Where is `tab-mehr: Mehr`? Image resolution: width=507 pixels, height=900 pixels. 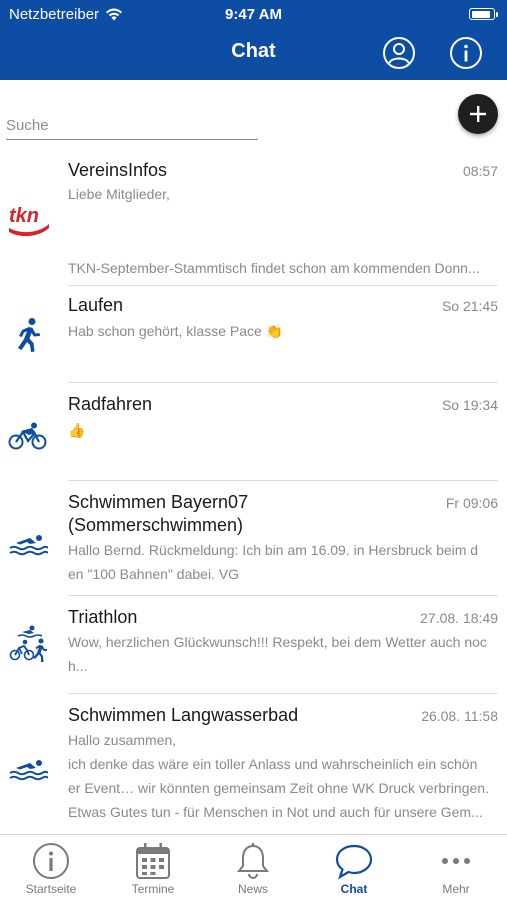
tab-mehr: Mehr is located at coordinates (456, 870).